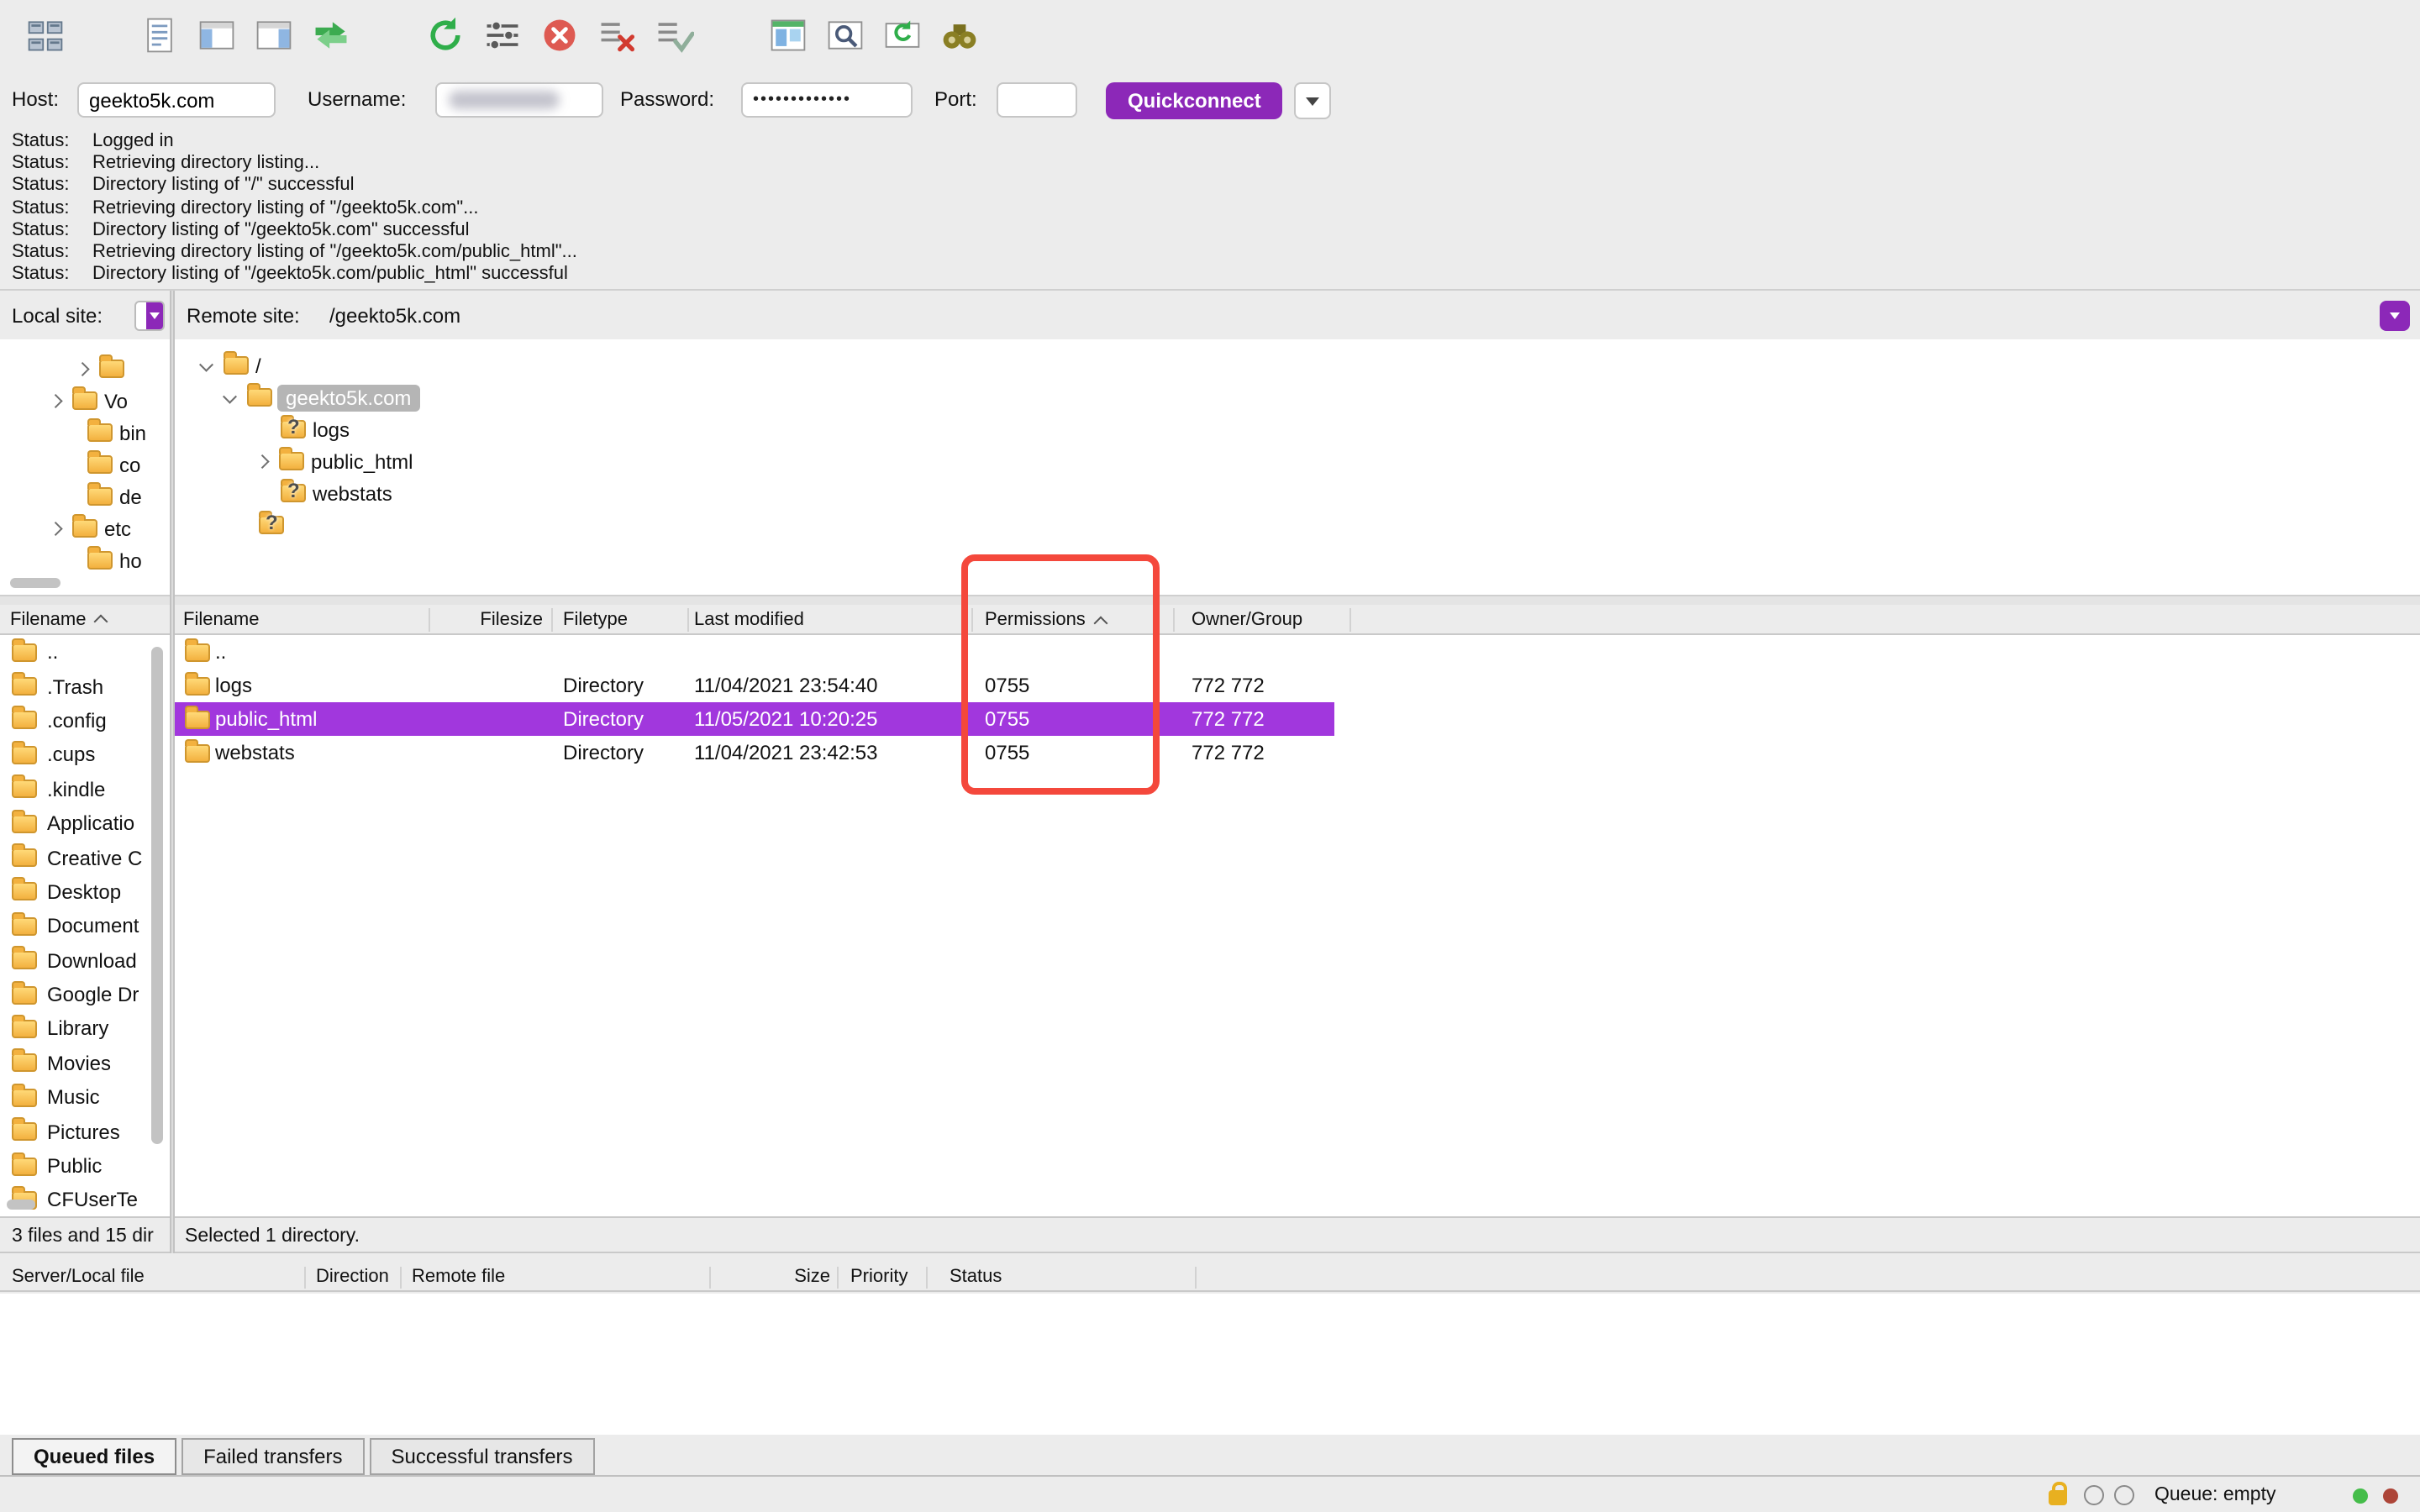 The width and height of the screenshot is (2420, 1512). Describe the element at coordinates (559, 37) in the screenshot. I see `cancel-button` at that location.